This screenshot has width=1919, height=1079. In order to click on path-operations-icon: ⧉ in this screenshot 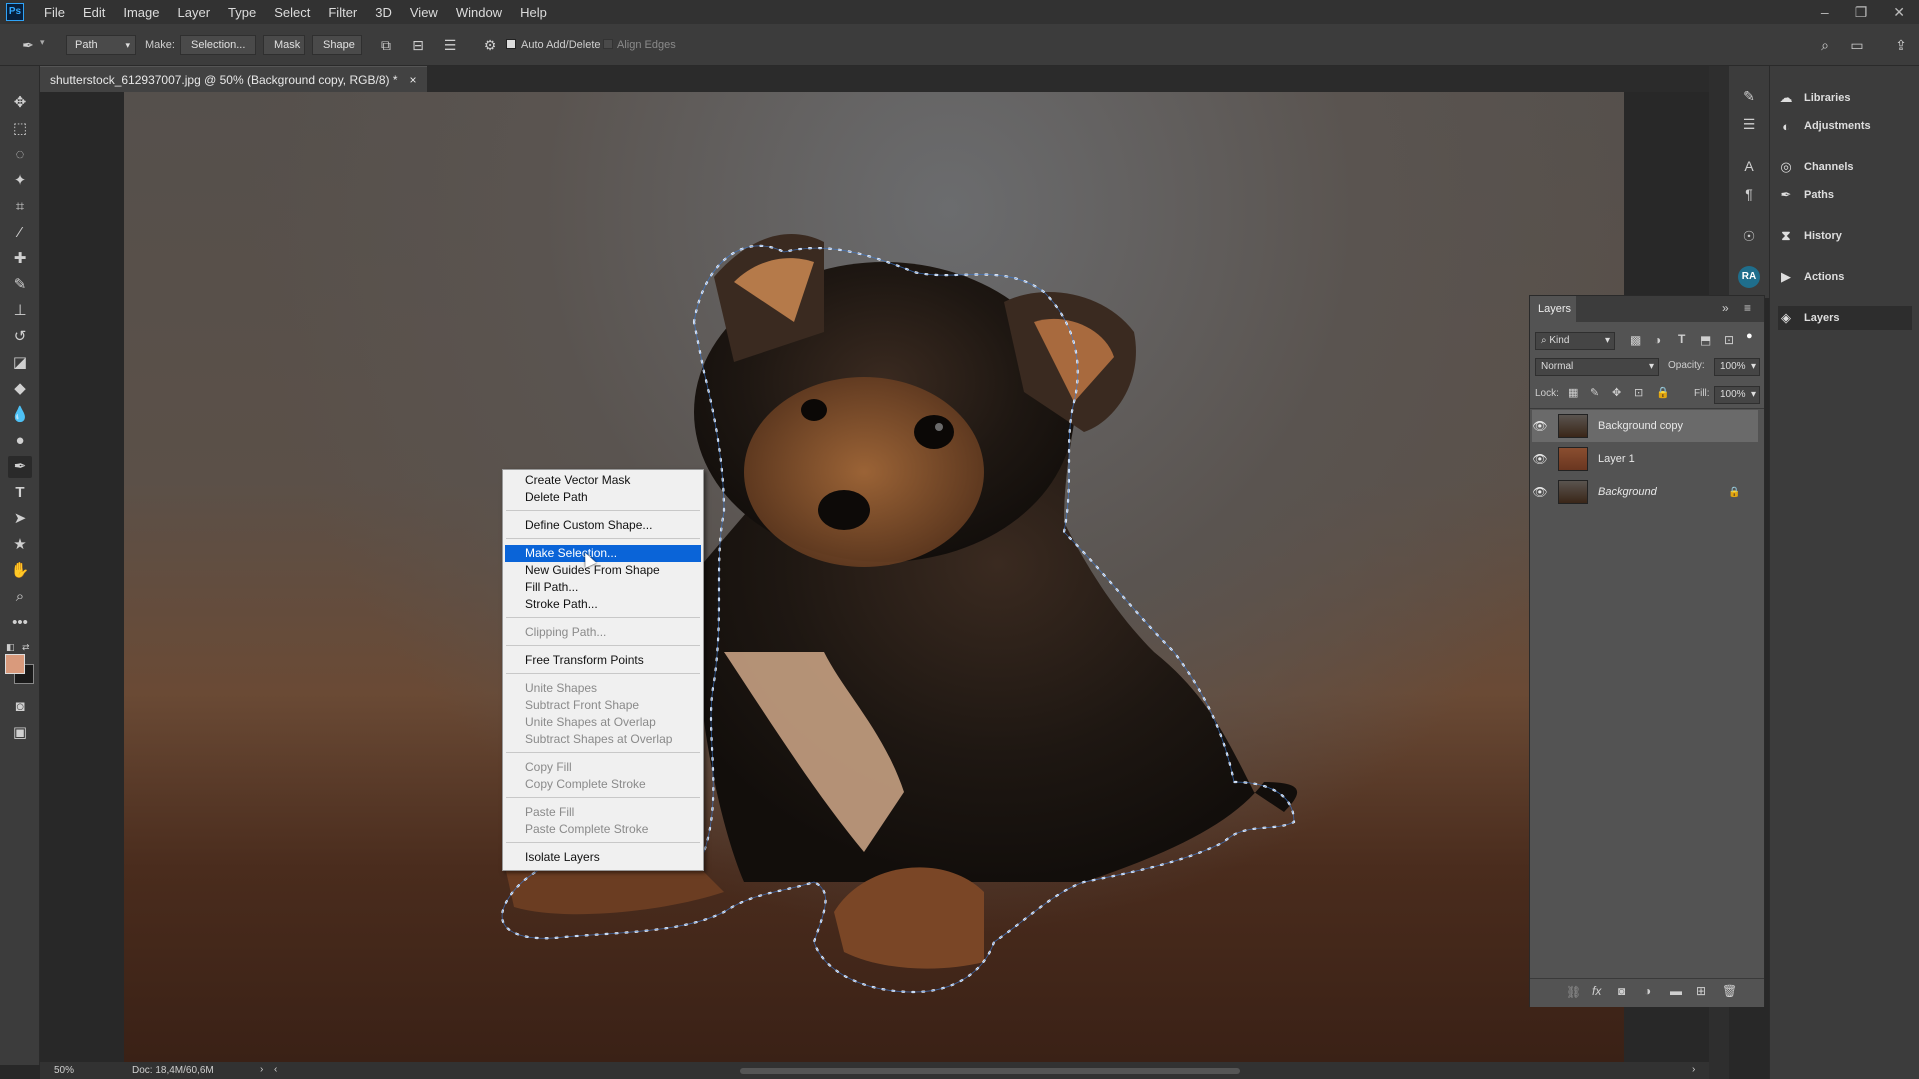, I will do `click(386, 45)`.